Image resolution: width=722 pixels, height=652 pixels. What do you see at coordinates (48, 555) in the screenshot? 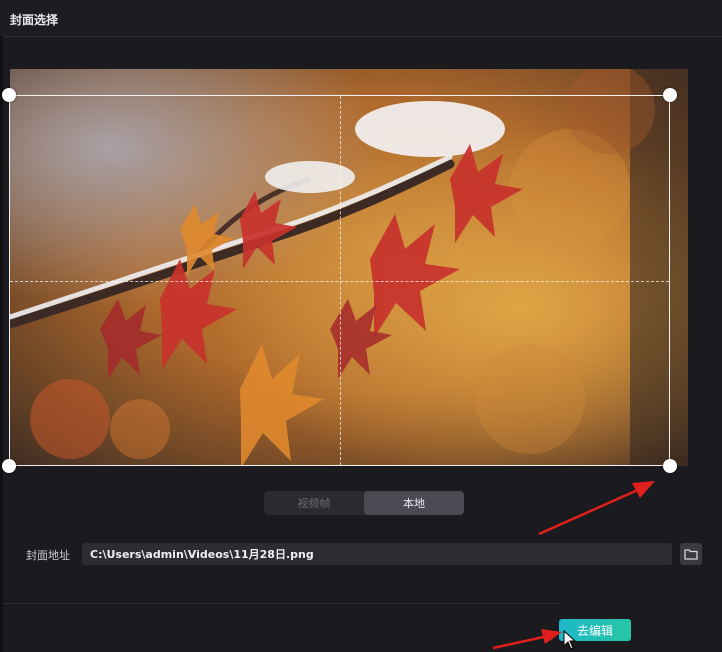
I see `cover-path-label: 封面地址` at bounding box center [48, 555].